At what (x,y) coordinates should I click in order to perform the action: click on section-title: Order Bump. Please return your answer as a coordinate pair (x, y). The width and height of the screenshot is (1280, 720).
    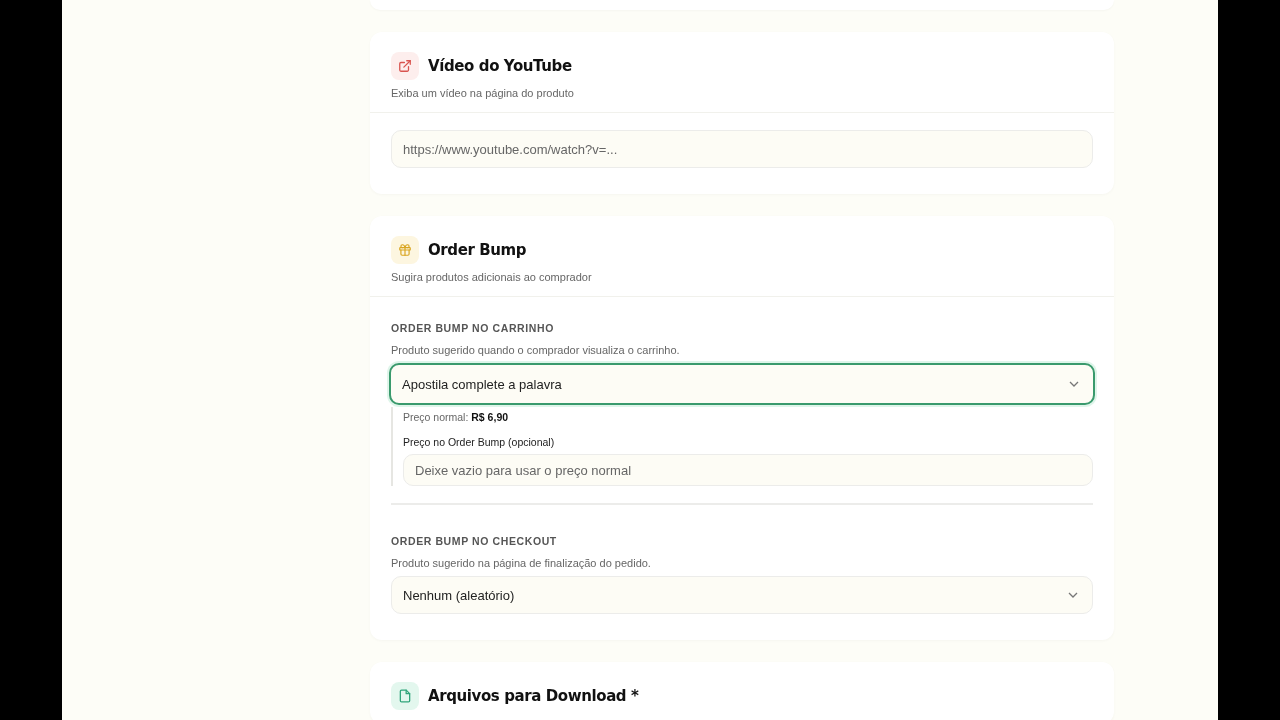
    Looking at the image, I should click on (477, 250).